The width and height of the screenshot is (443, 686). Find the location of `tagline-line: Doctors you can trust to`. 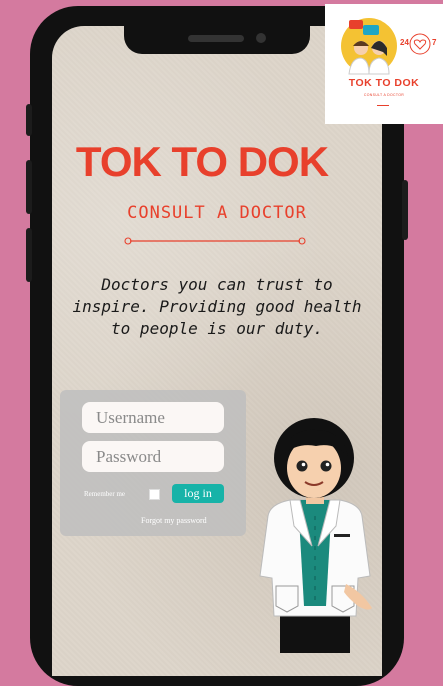

tagline-line: Doctors you can trust to is located at coordinates (217, 284).